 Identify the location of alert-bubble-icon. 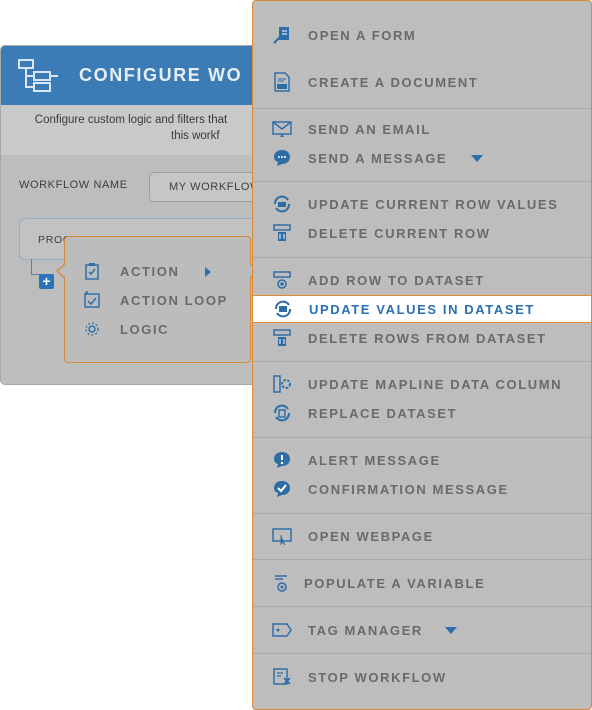
(282, 460).